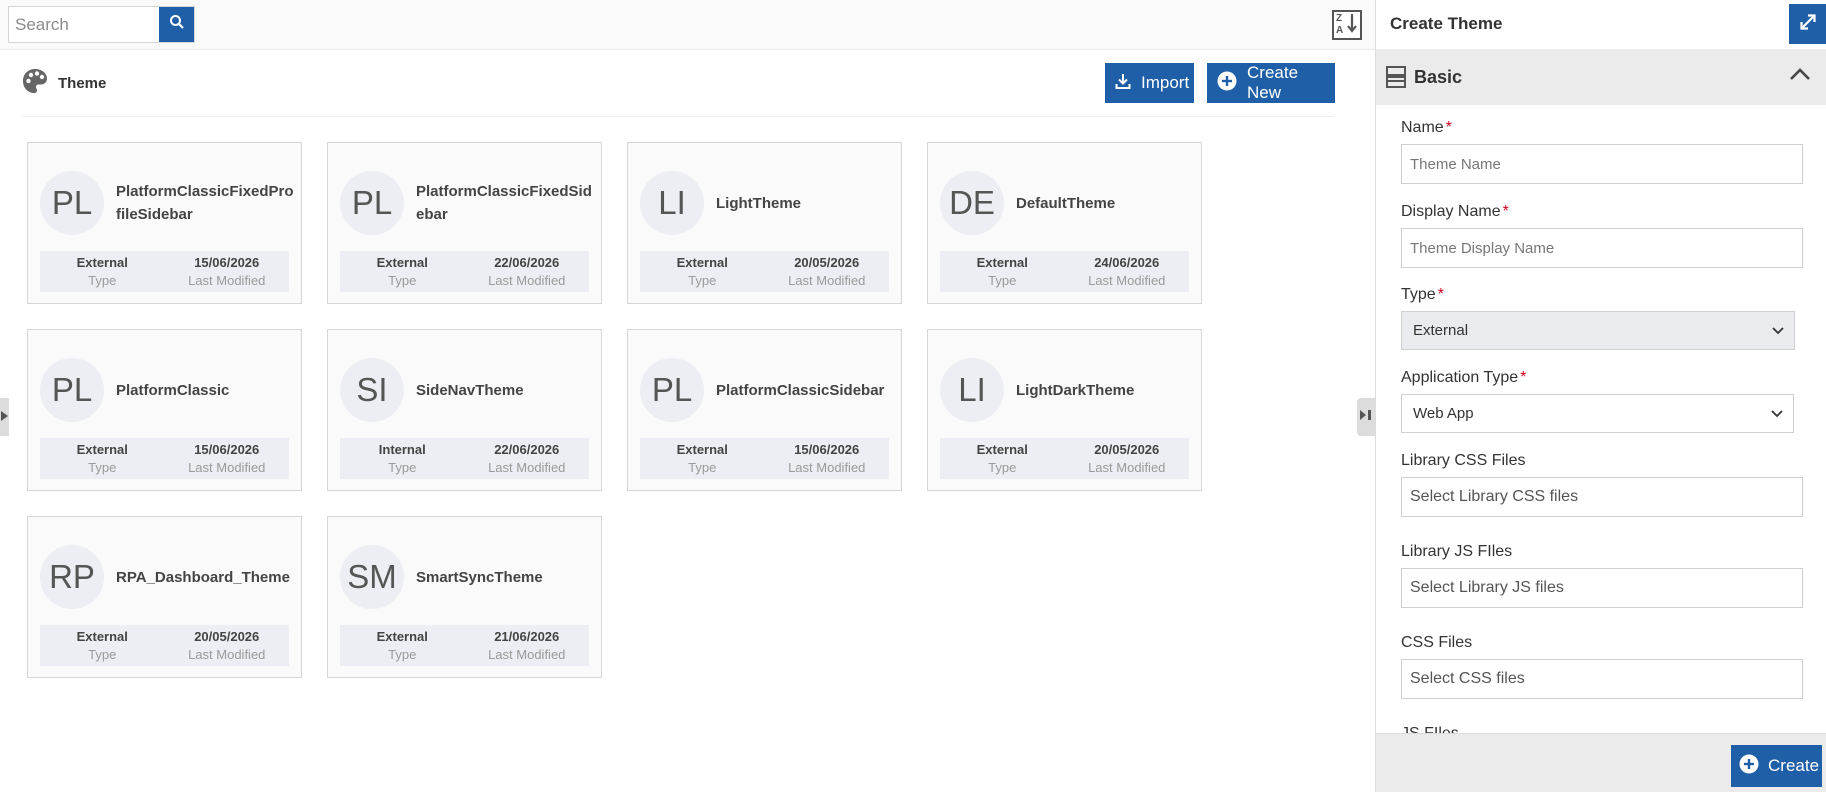  I want to click on css-files-field: CSS Files Select CSS files, so click(1602, 666).